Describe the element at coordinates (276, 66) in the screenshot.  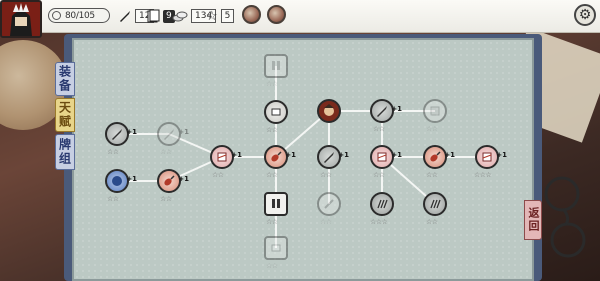
I see `talent-node-socks-locked` at that location.